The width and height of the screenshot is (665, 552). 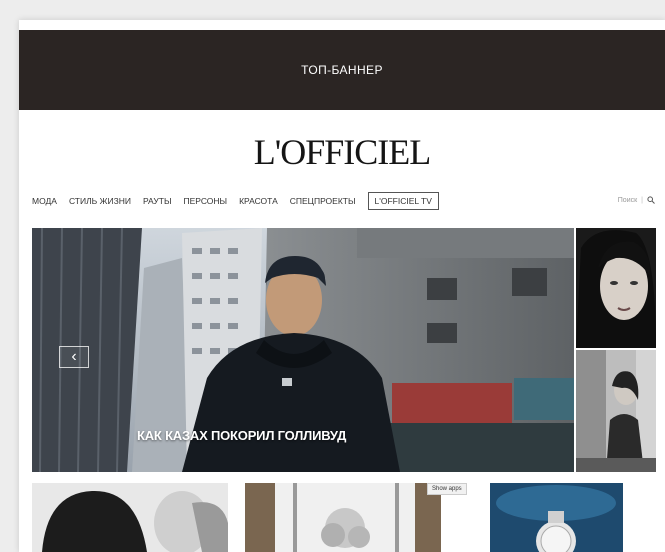 What do you see at coordinates (342, 152) in the screenshot?
I see `site-logo: L'OFFICIEL` at bounding box center [342, 152].